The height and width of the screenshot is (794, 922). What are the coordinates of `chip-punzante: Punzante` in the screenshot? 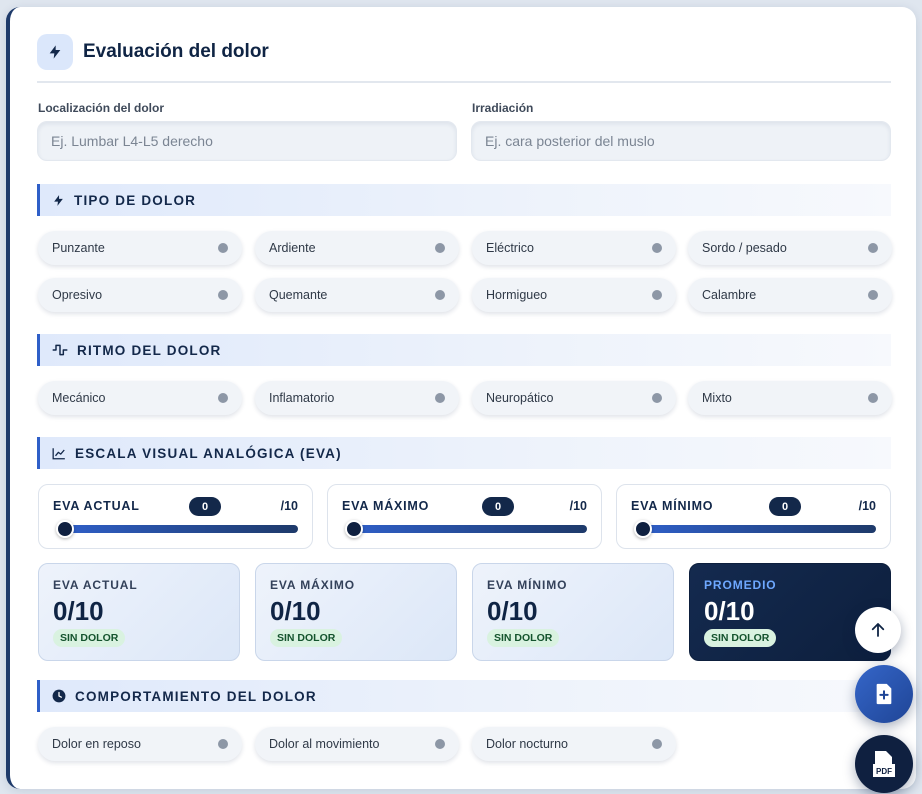 It's located at (140, 248).